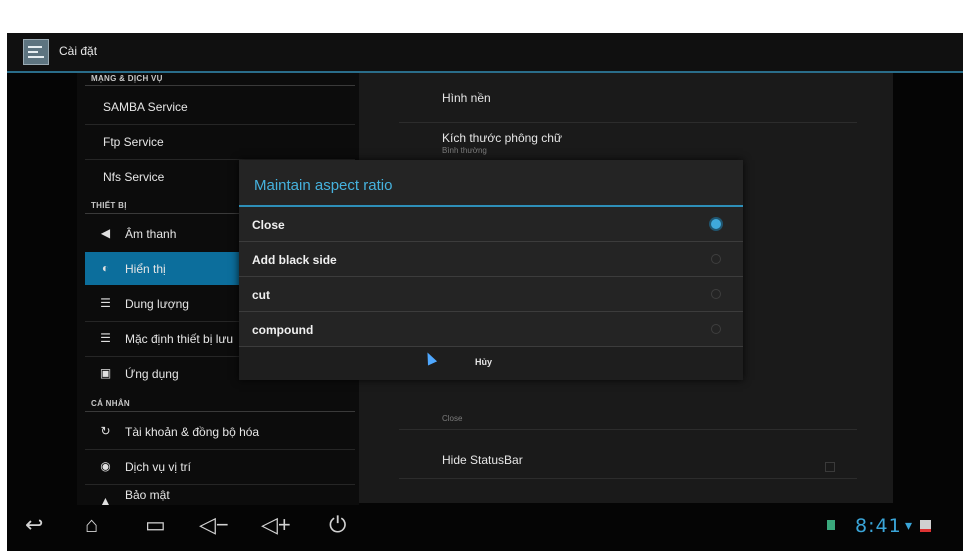 The image size is (963, 551). What do you see at coordinates (337, 525) in the screenshot?
I see `power-icon: ⏻` at bounding box center [337, 525].